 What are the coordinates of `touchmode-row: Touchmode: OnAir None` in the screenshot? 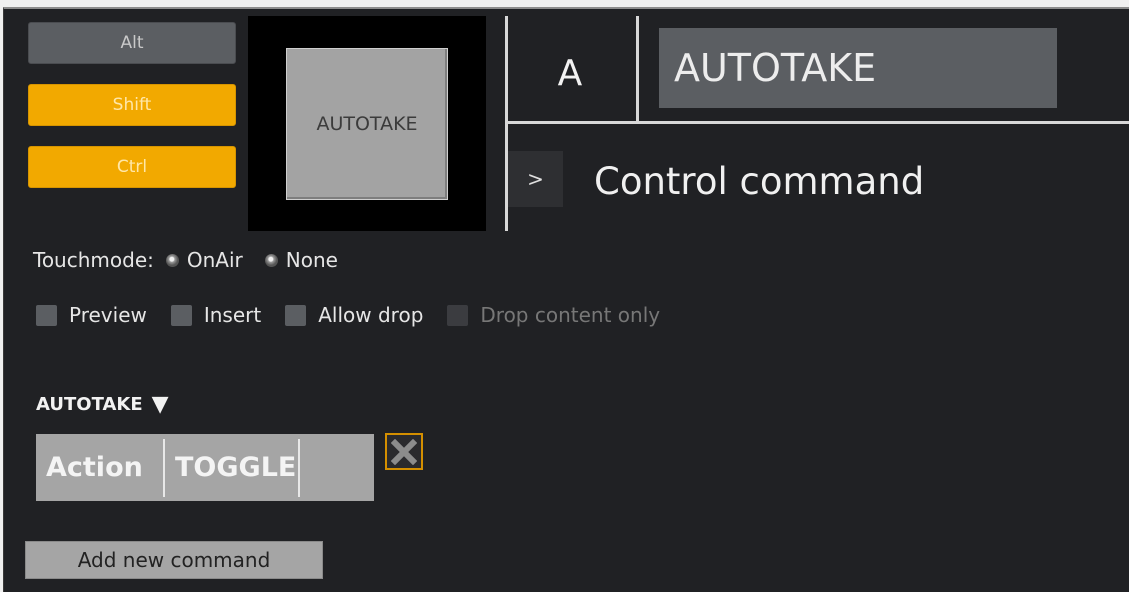 It's located at (185, 260).